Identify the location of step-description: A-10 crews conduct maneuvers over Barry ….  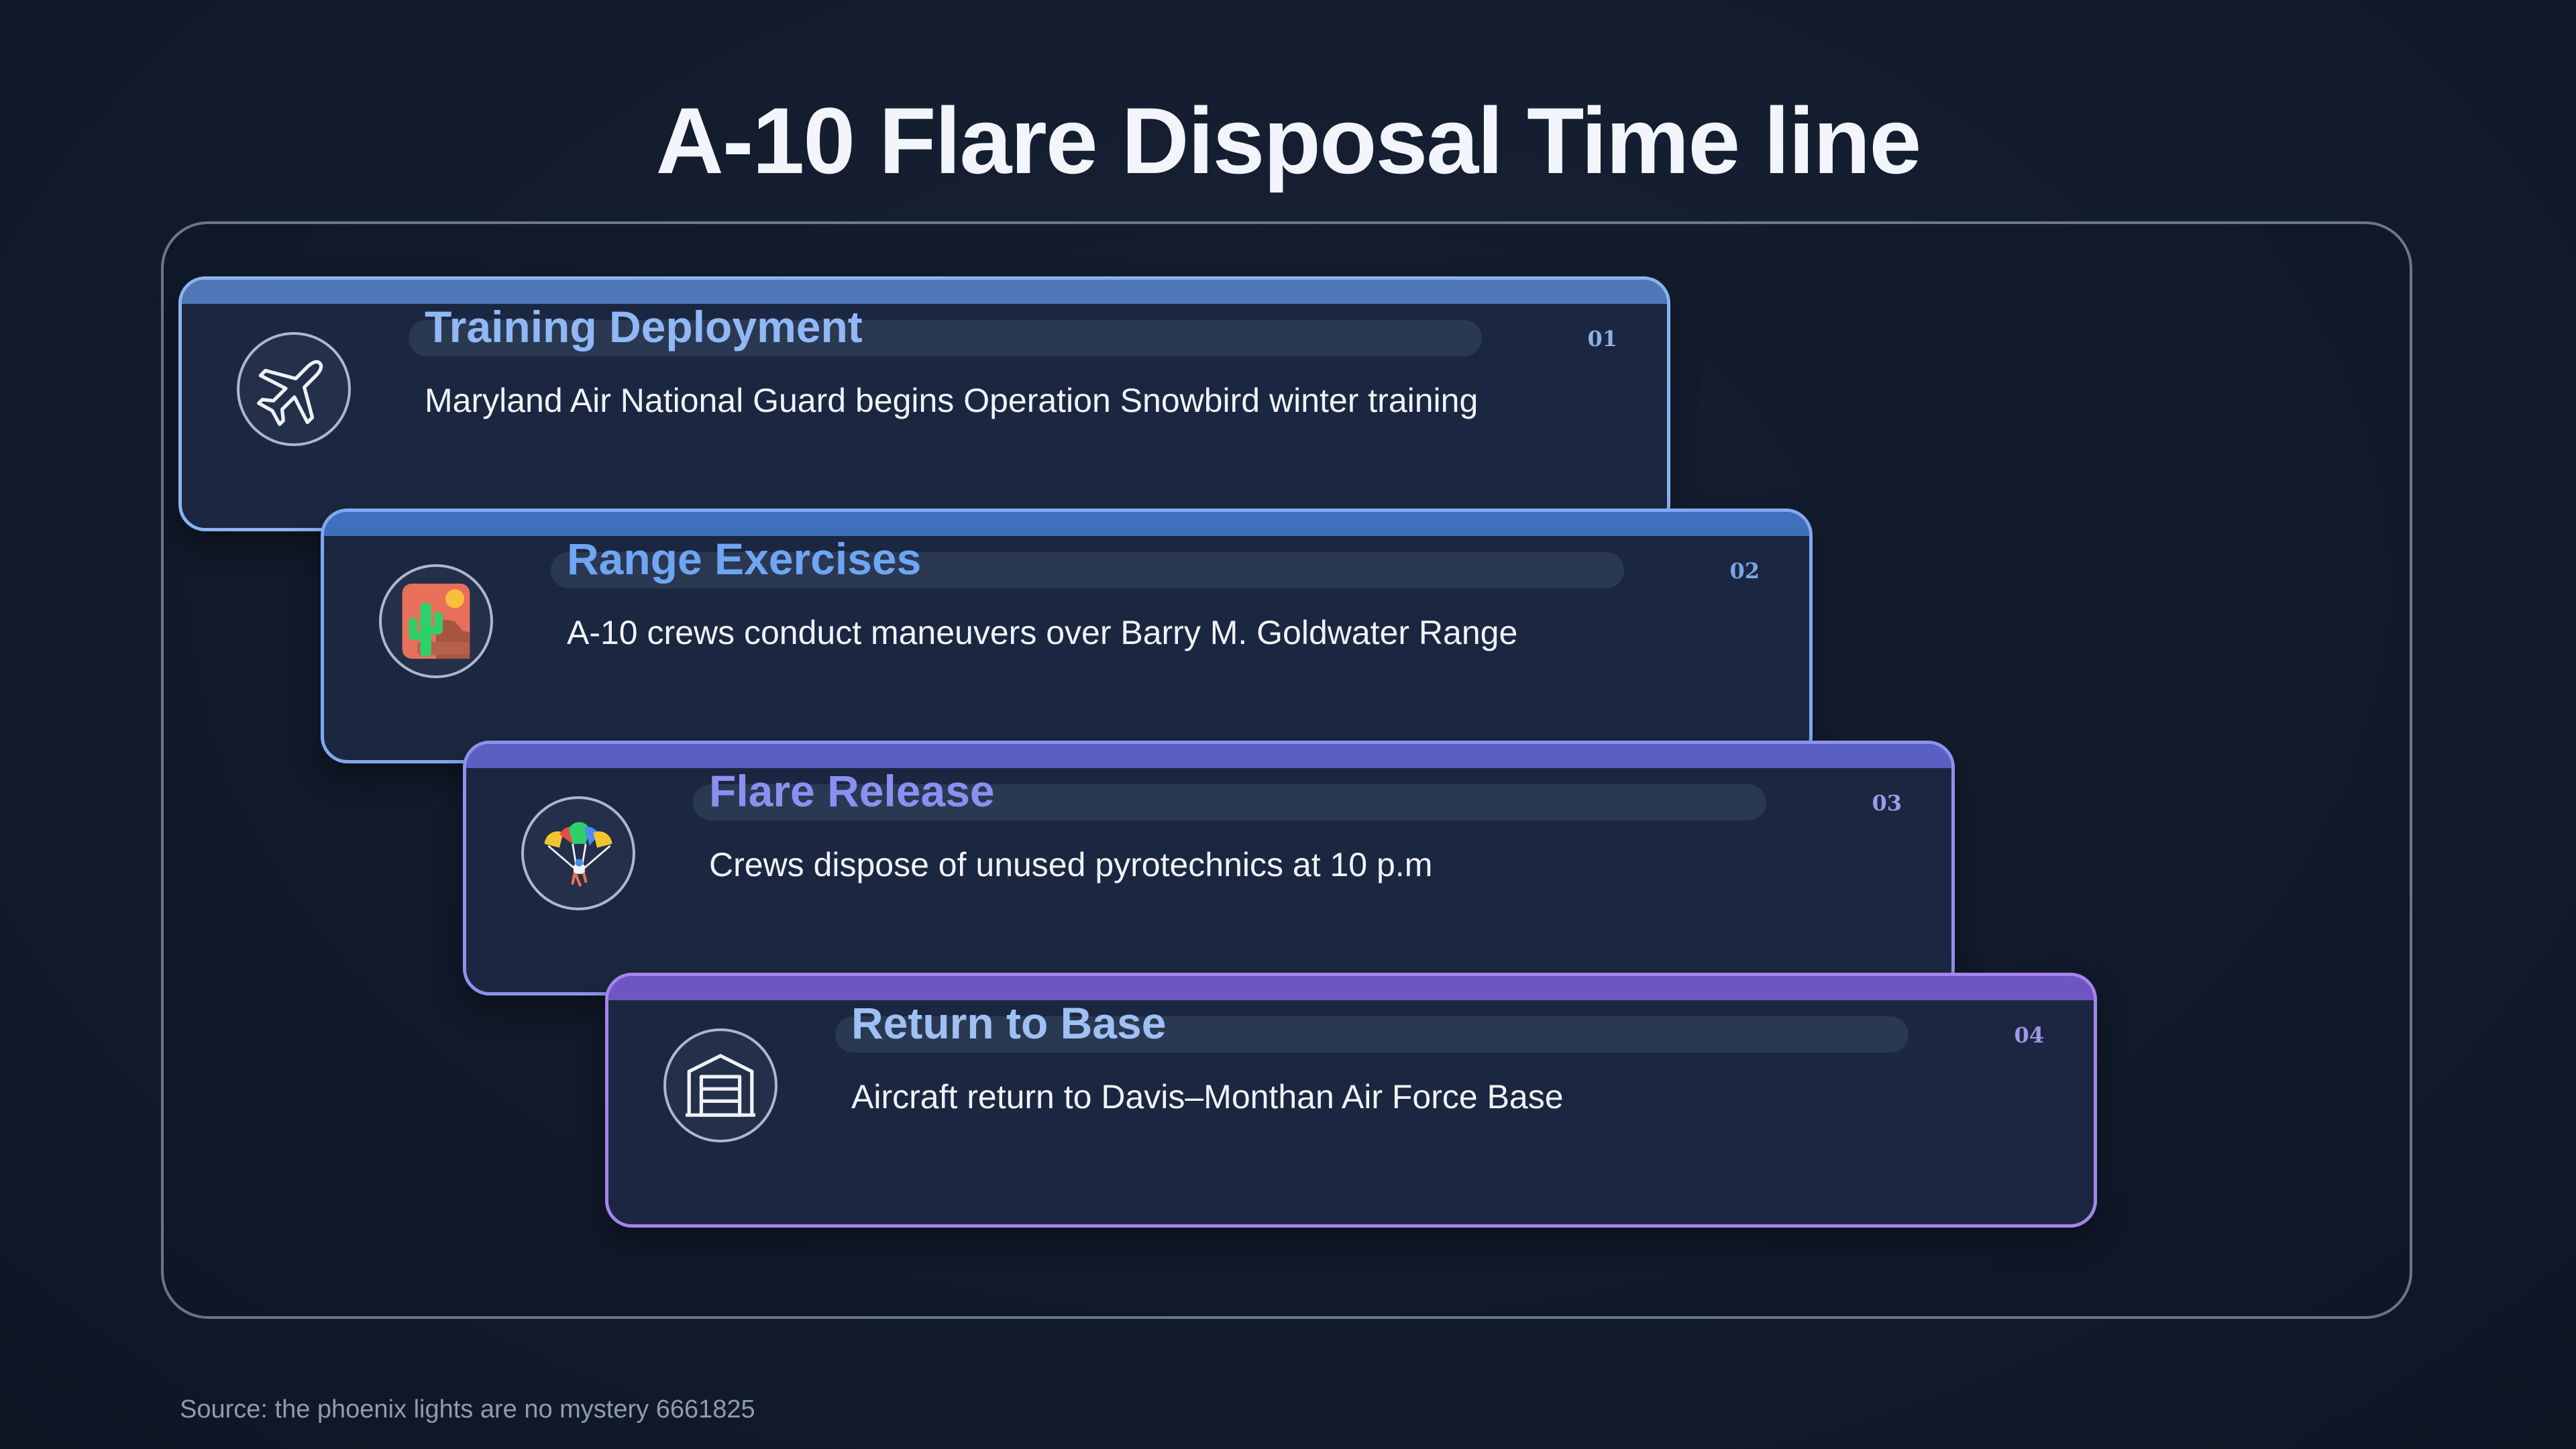
(1042, 632).